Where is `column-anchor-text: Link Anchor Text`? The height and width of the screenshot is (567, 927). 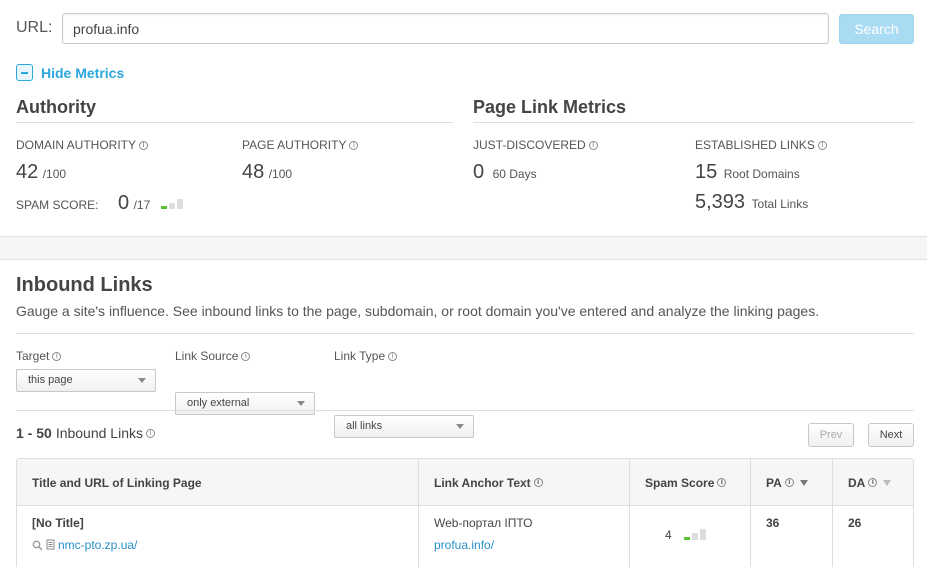
column-anchor-text: Link Anchor Text is located at coordinates (482, 482).